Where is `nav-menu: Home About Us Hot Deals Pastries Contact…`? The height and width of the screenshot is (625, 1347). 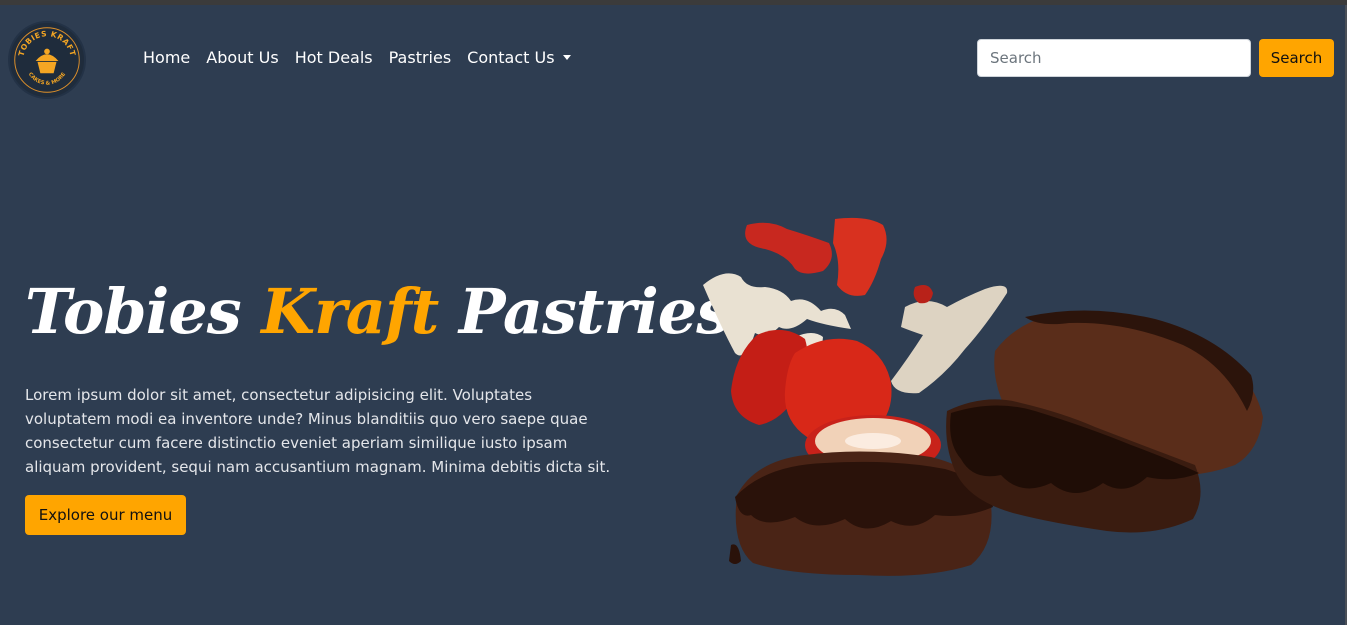
nav-menu: Home About Us Hot Deals Pastries Contact… is located at coordinates (357, 58).